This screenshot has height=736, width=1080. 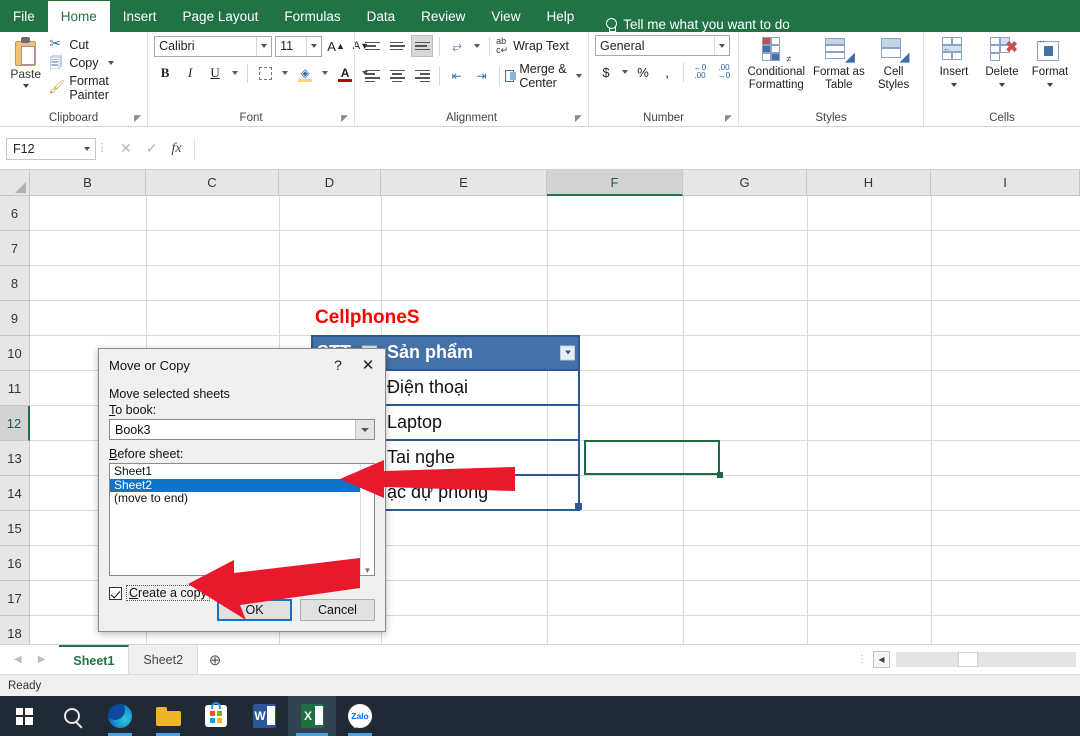 What do you see at coordinates (724, 72) in the screenshot?
I see `decrease-decimal-button: .00 →0` at bounding box center [724, 72].